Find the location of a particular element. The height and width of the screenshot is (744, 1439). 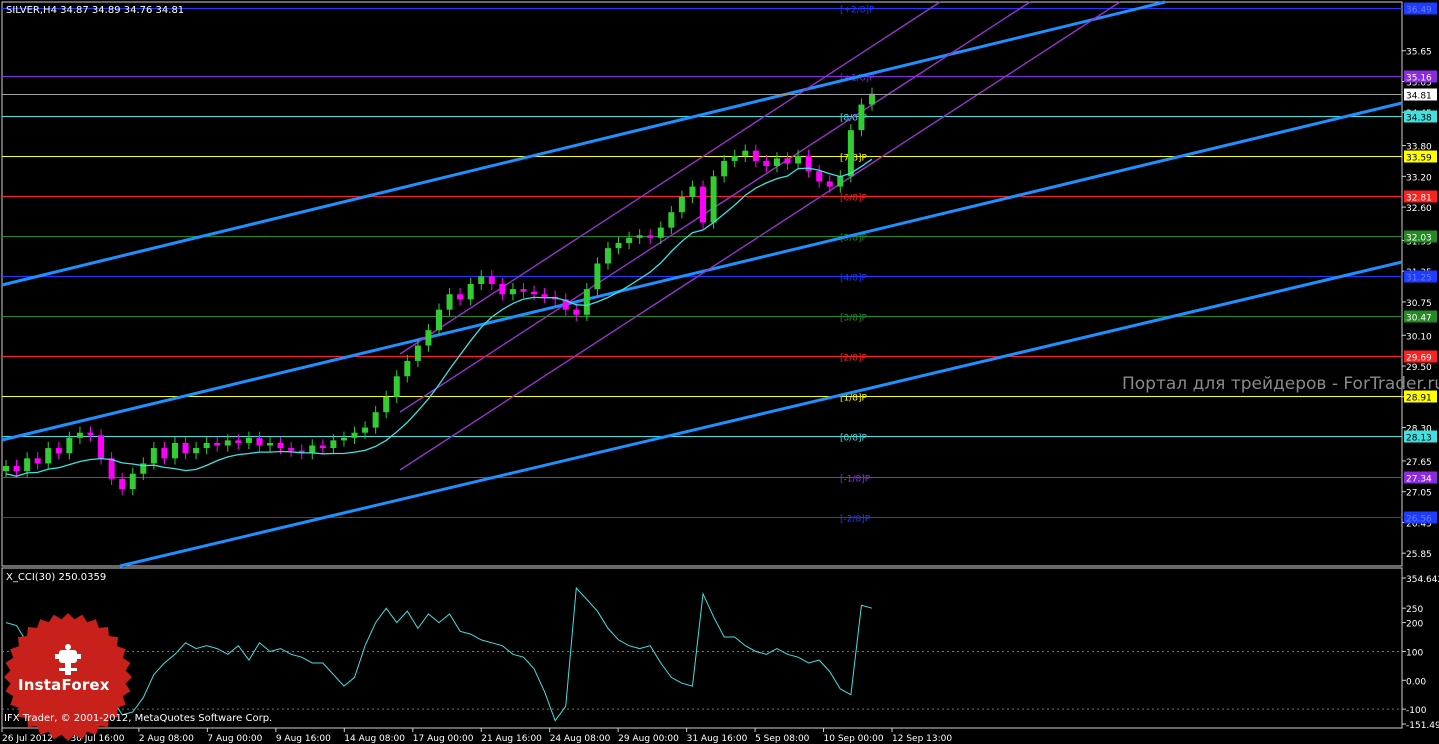

cci-tick-label: 100 is located at coordinates (1414, 653).